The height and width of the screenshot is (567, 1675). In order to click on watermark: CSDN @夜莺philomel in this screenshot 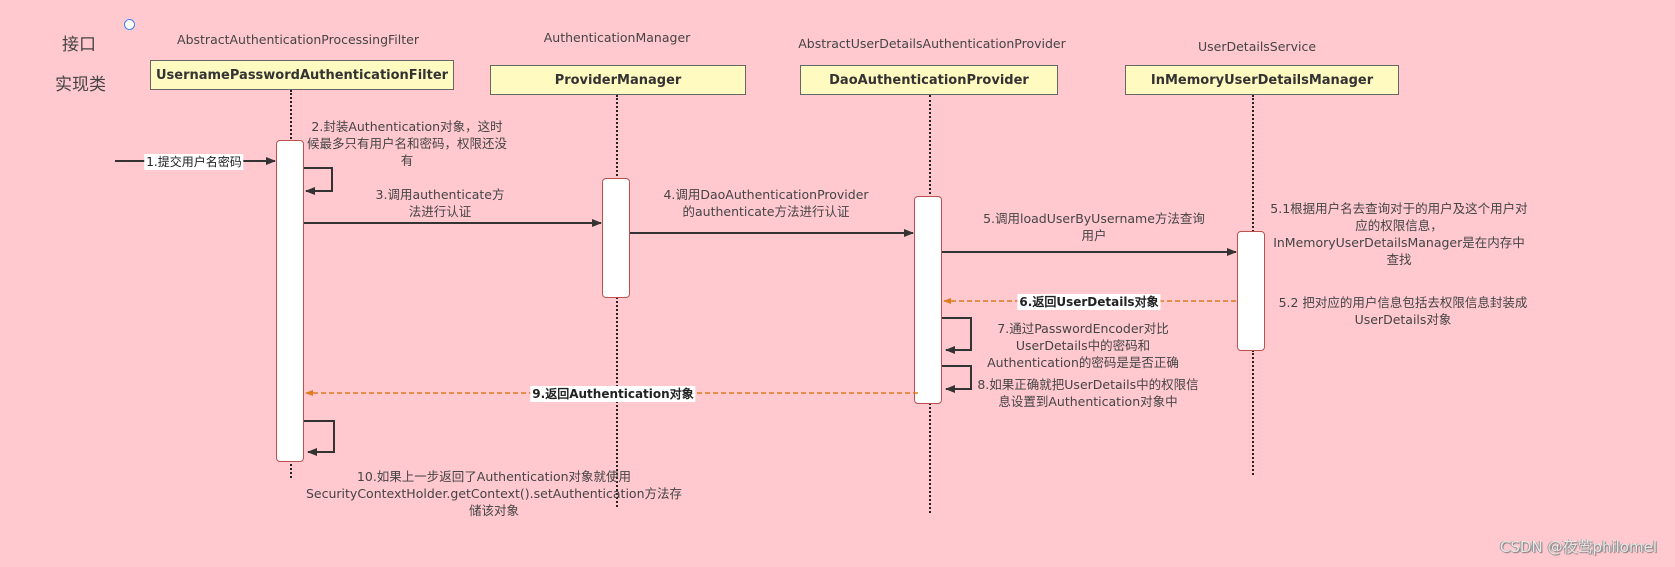, I will do `click(1578, 547)`.